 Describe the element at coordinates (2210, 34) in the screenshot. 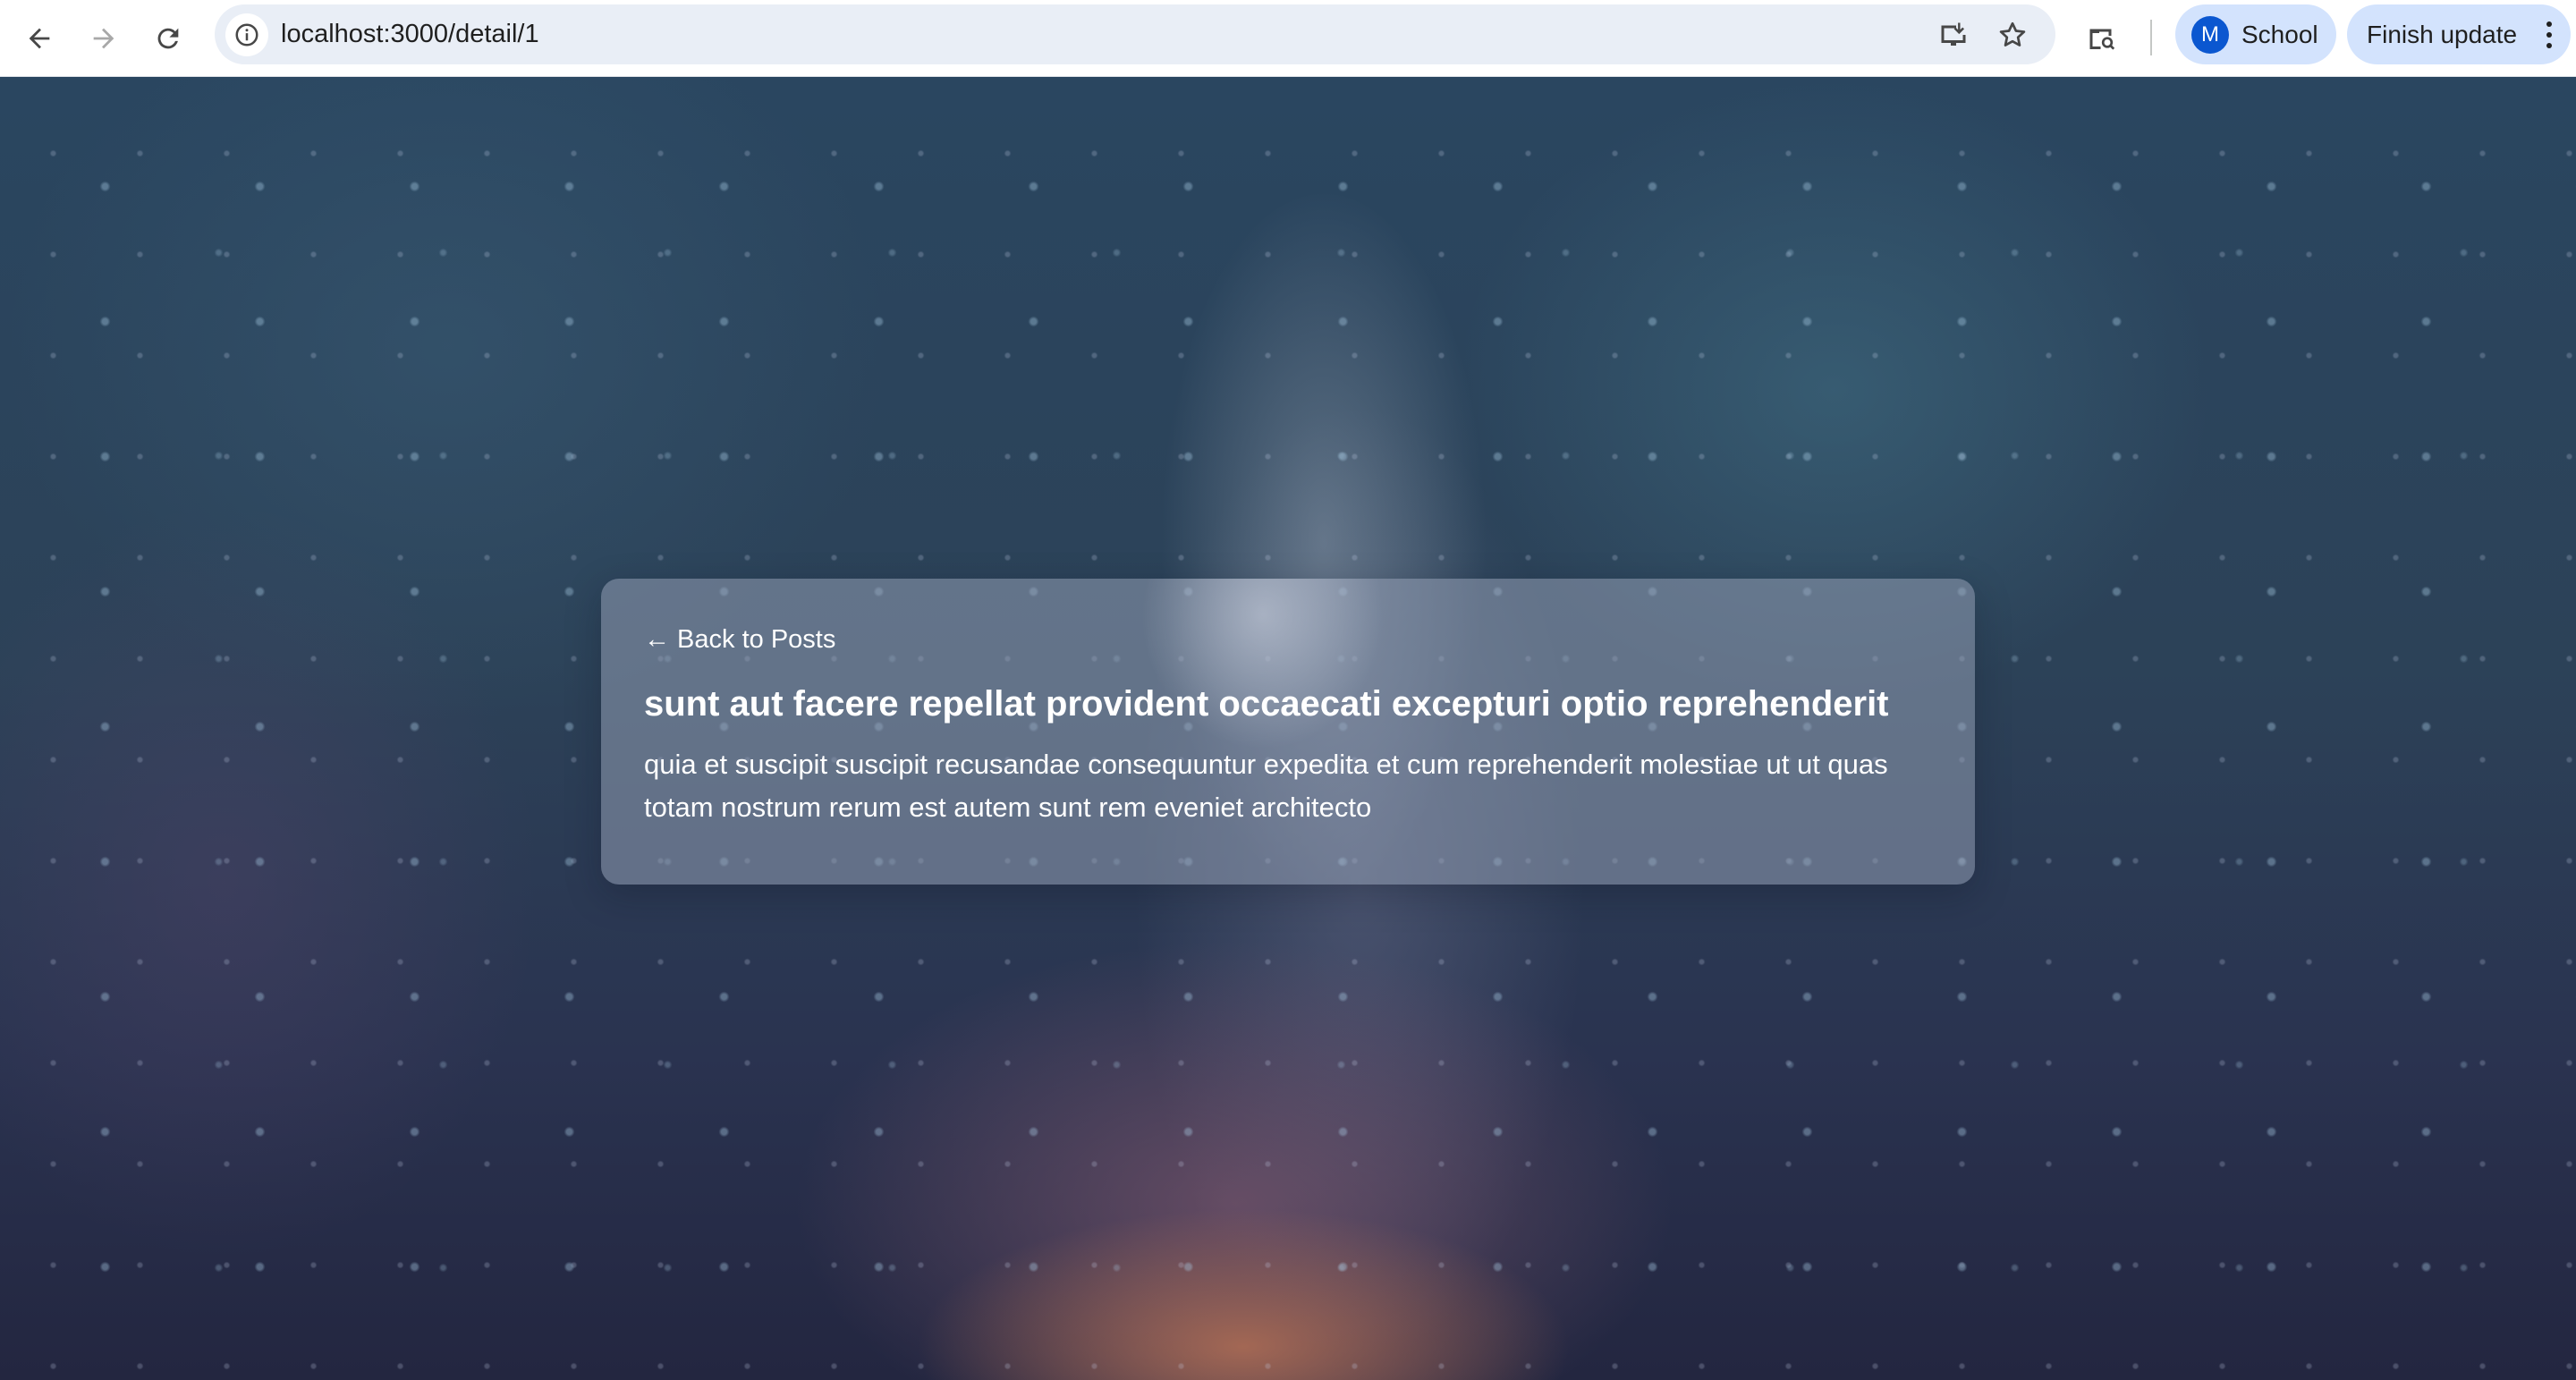

I see `avatar: M` at that location.